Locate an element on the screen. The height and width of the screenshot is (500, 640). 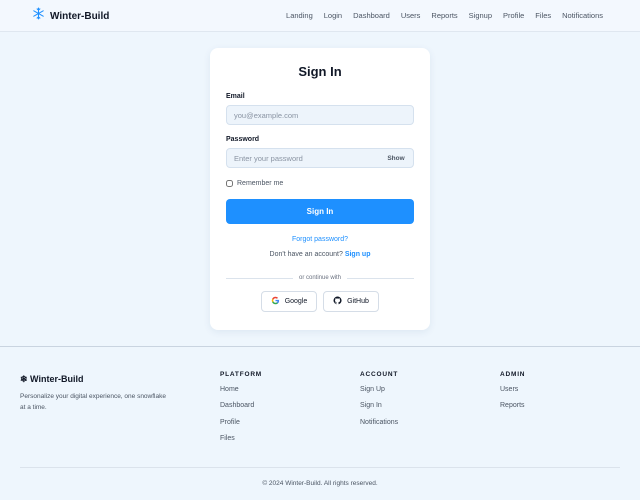
footer-heading: ACCOUNT is located at coordinates (379, 374).